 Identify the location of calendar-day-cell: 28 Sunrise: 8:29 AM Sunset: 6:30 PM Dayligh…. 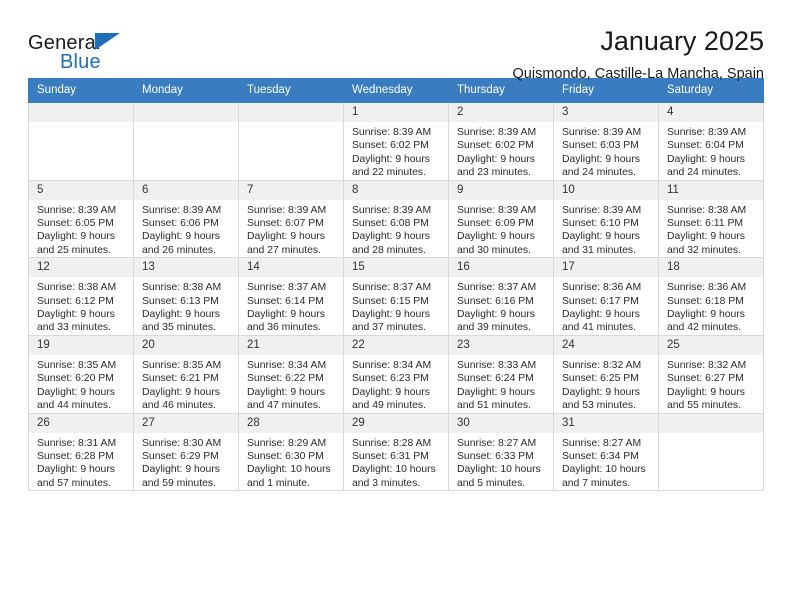
(291, 452).